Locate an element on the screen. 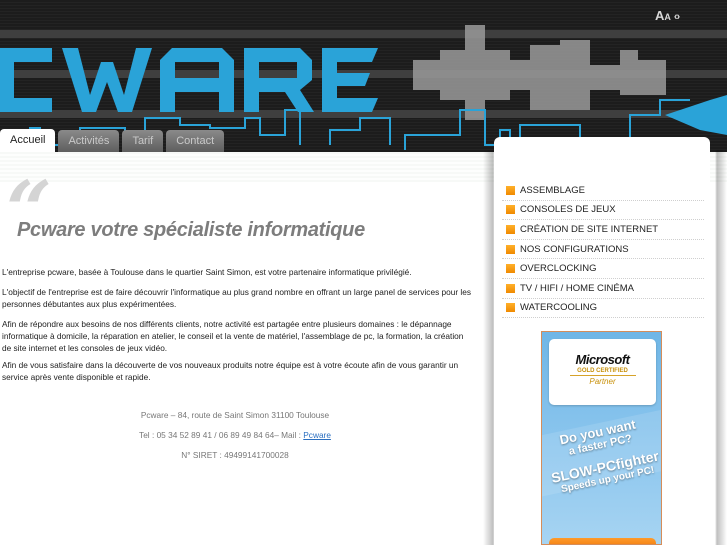 The height and width of the screenshot is (545, 727). menu-item-watercooling: WATERCOOLING is located at coordinates (603, 309).